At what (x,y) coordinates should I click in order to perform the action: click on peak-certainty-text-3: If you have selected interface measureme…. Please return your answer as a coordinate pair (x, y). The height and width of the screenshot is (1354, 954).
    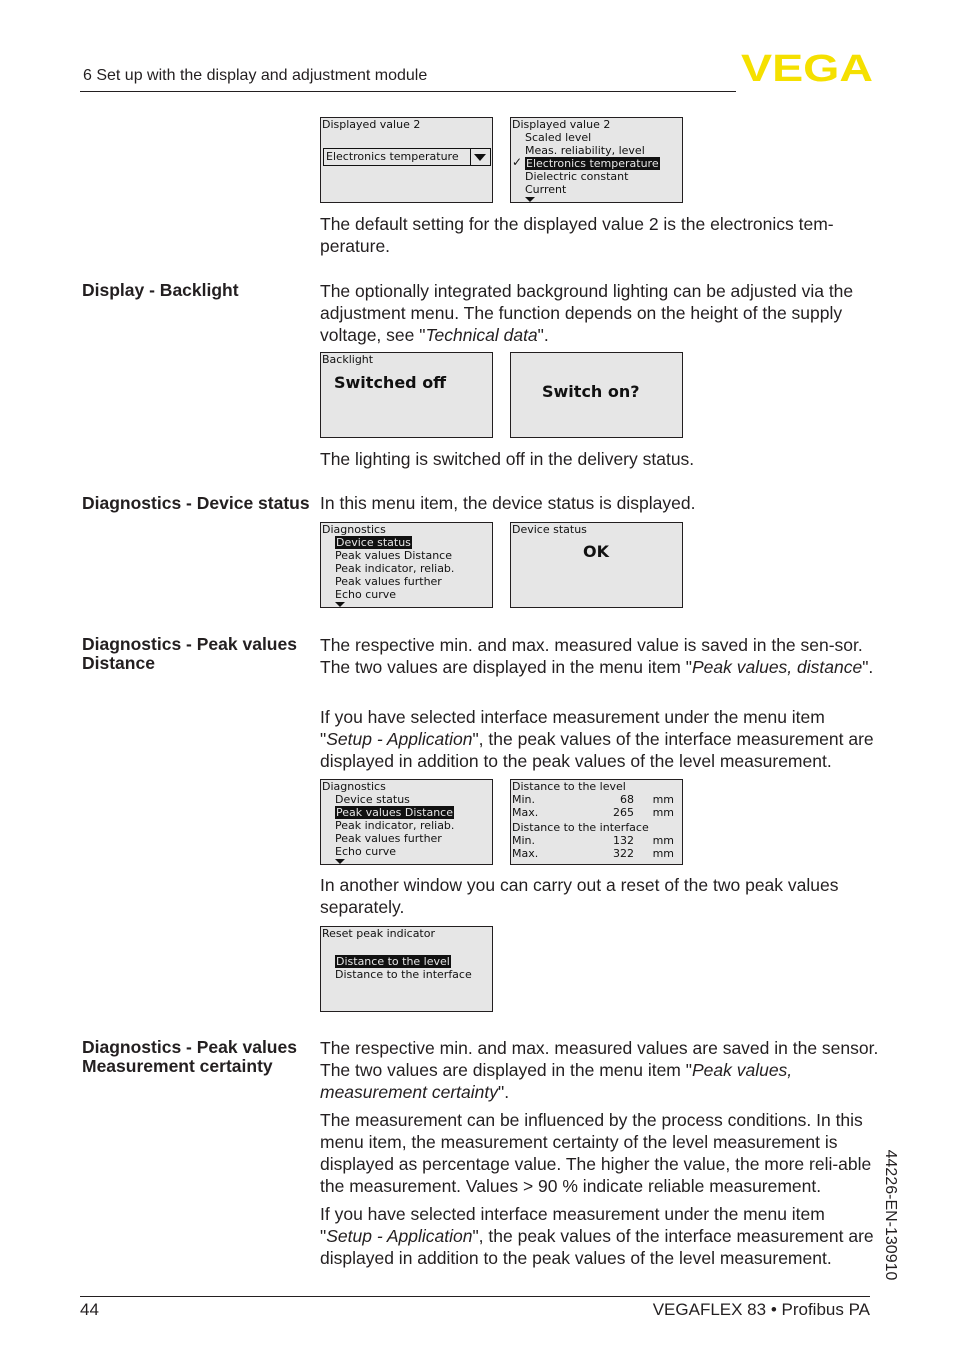
    Looking at the image, I should click on (597, 1236).